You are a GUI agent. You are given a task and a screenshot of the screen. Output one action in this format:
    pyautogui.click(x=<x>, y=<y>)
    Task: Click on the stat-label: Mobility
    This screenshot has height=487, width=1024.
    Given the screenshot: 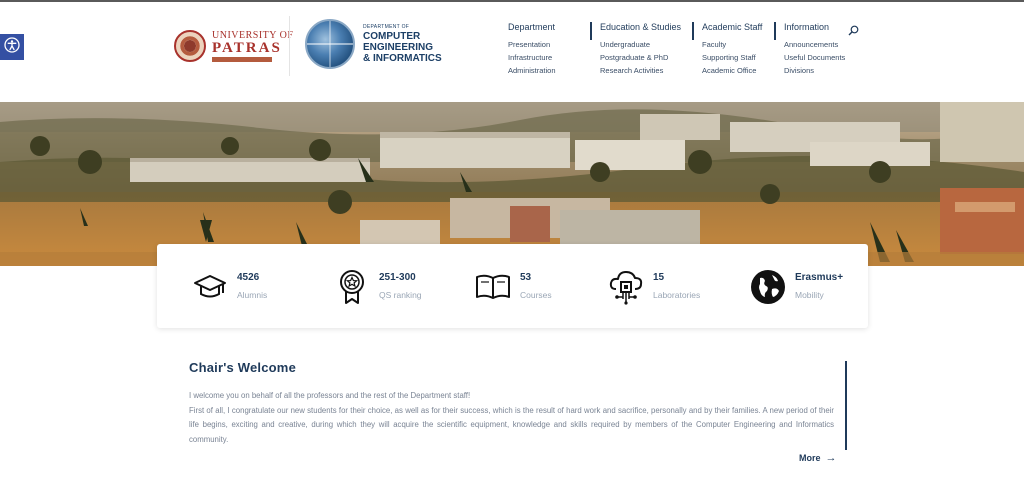 What is the action you would take?
    pyautogui.click(x=809, y=295)
    